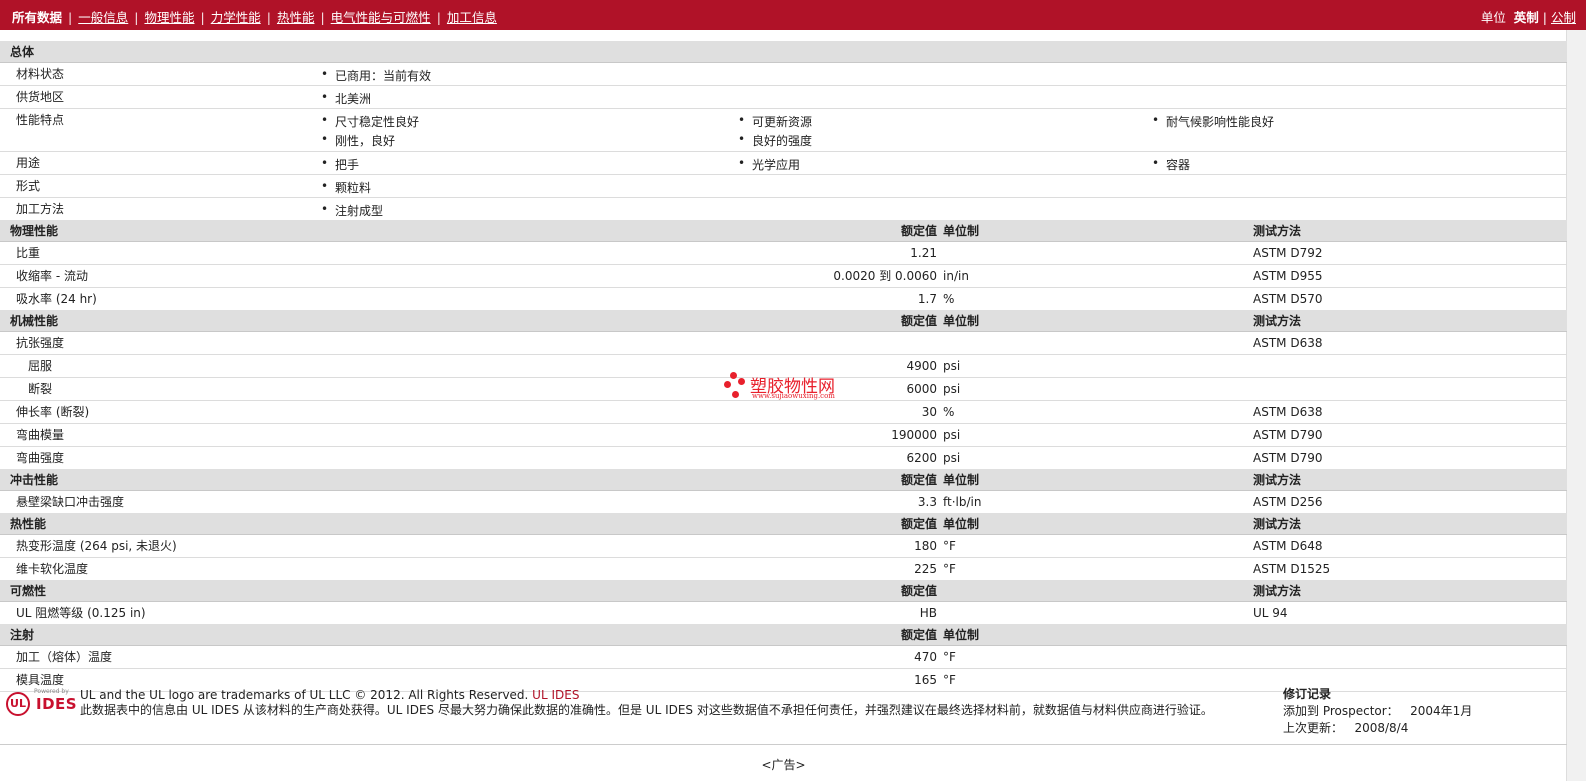 The image size is (1586, 781). I want to click on section-title: 注射, so click(22, 635).